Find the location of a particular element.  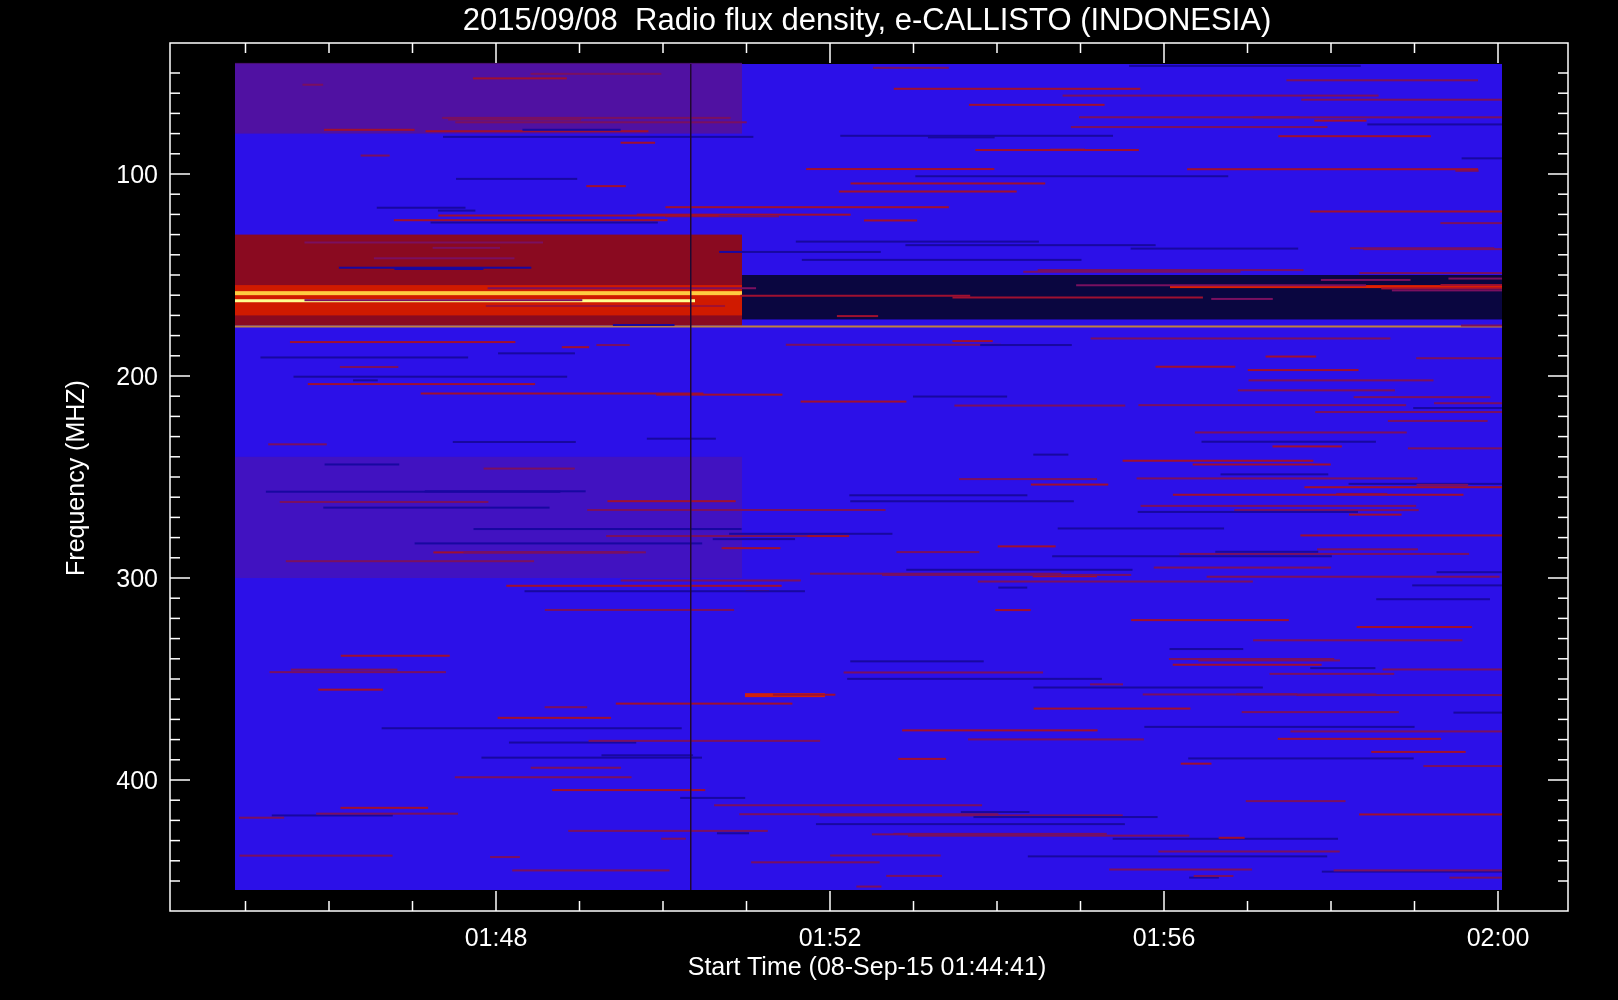

y-tick-label: 200 is located at coordinates (137, 376).